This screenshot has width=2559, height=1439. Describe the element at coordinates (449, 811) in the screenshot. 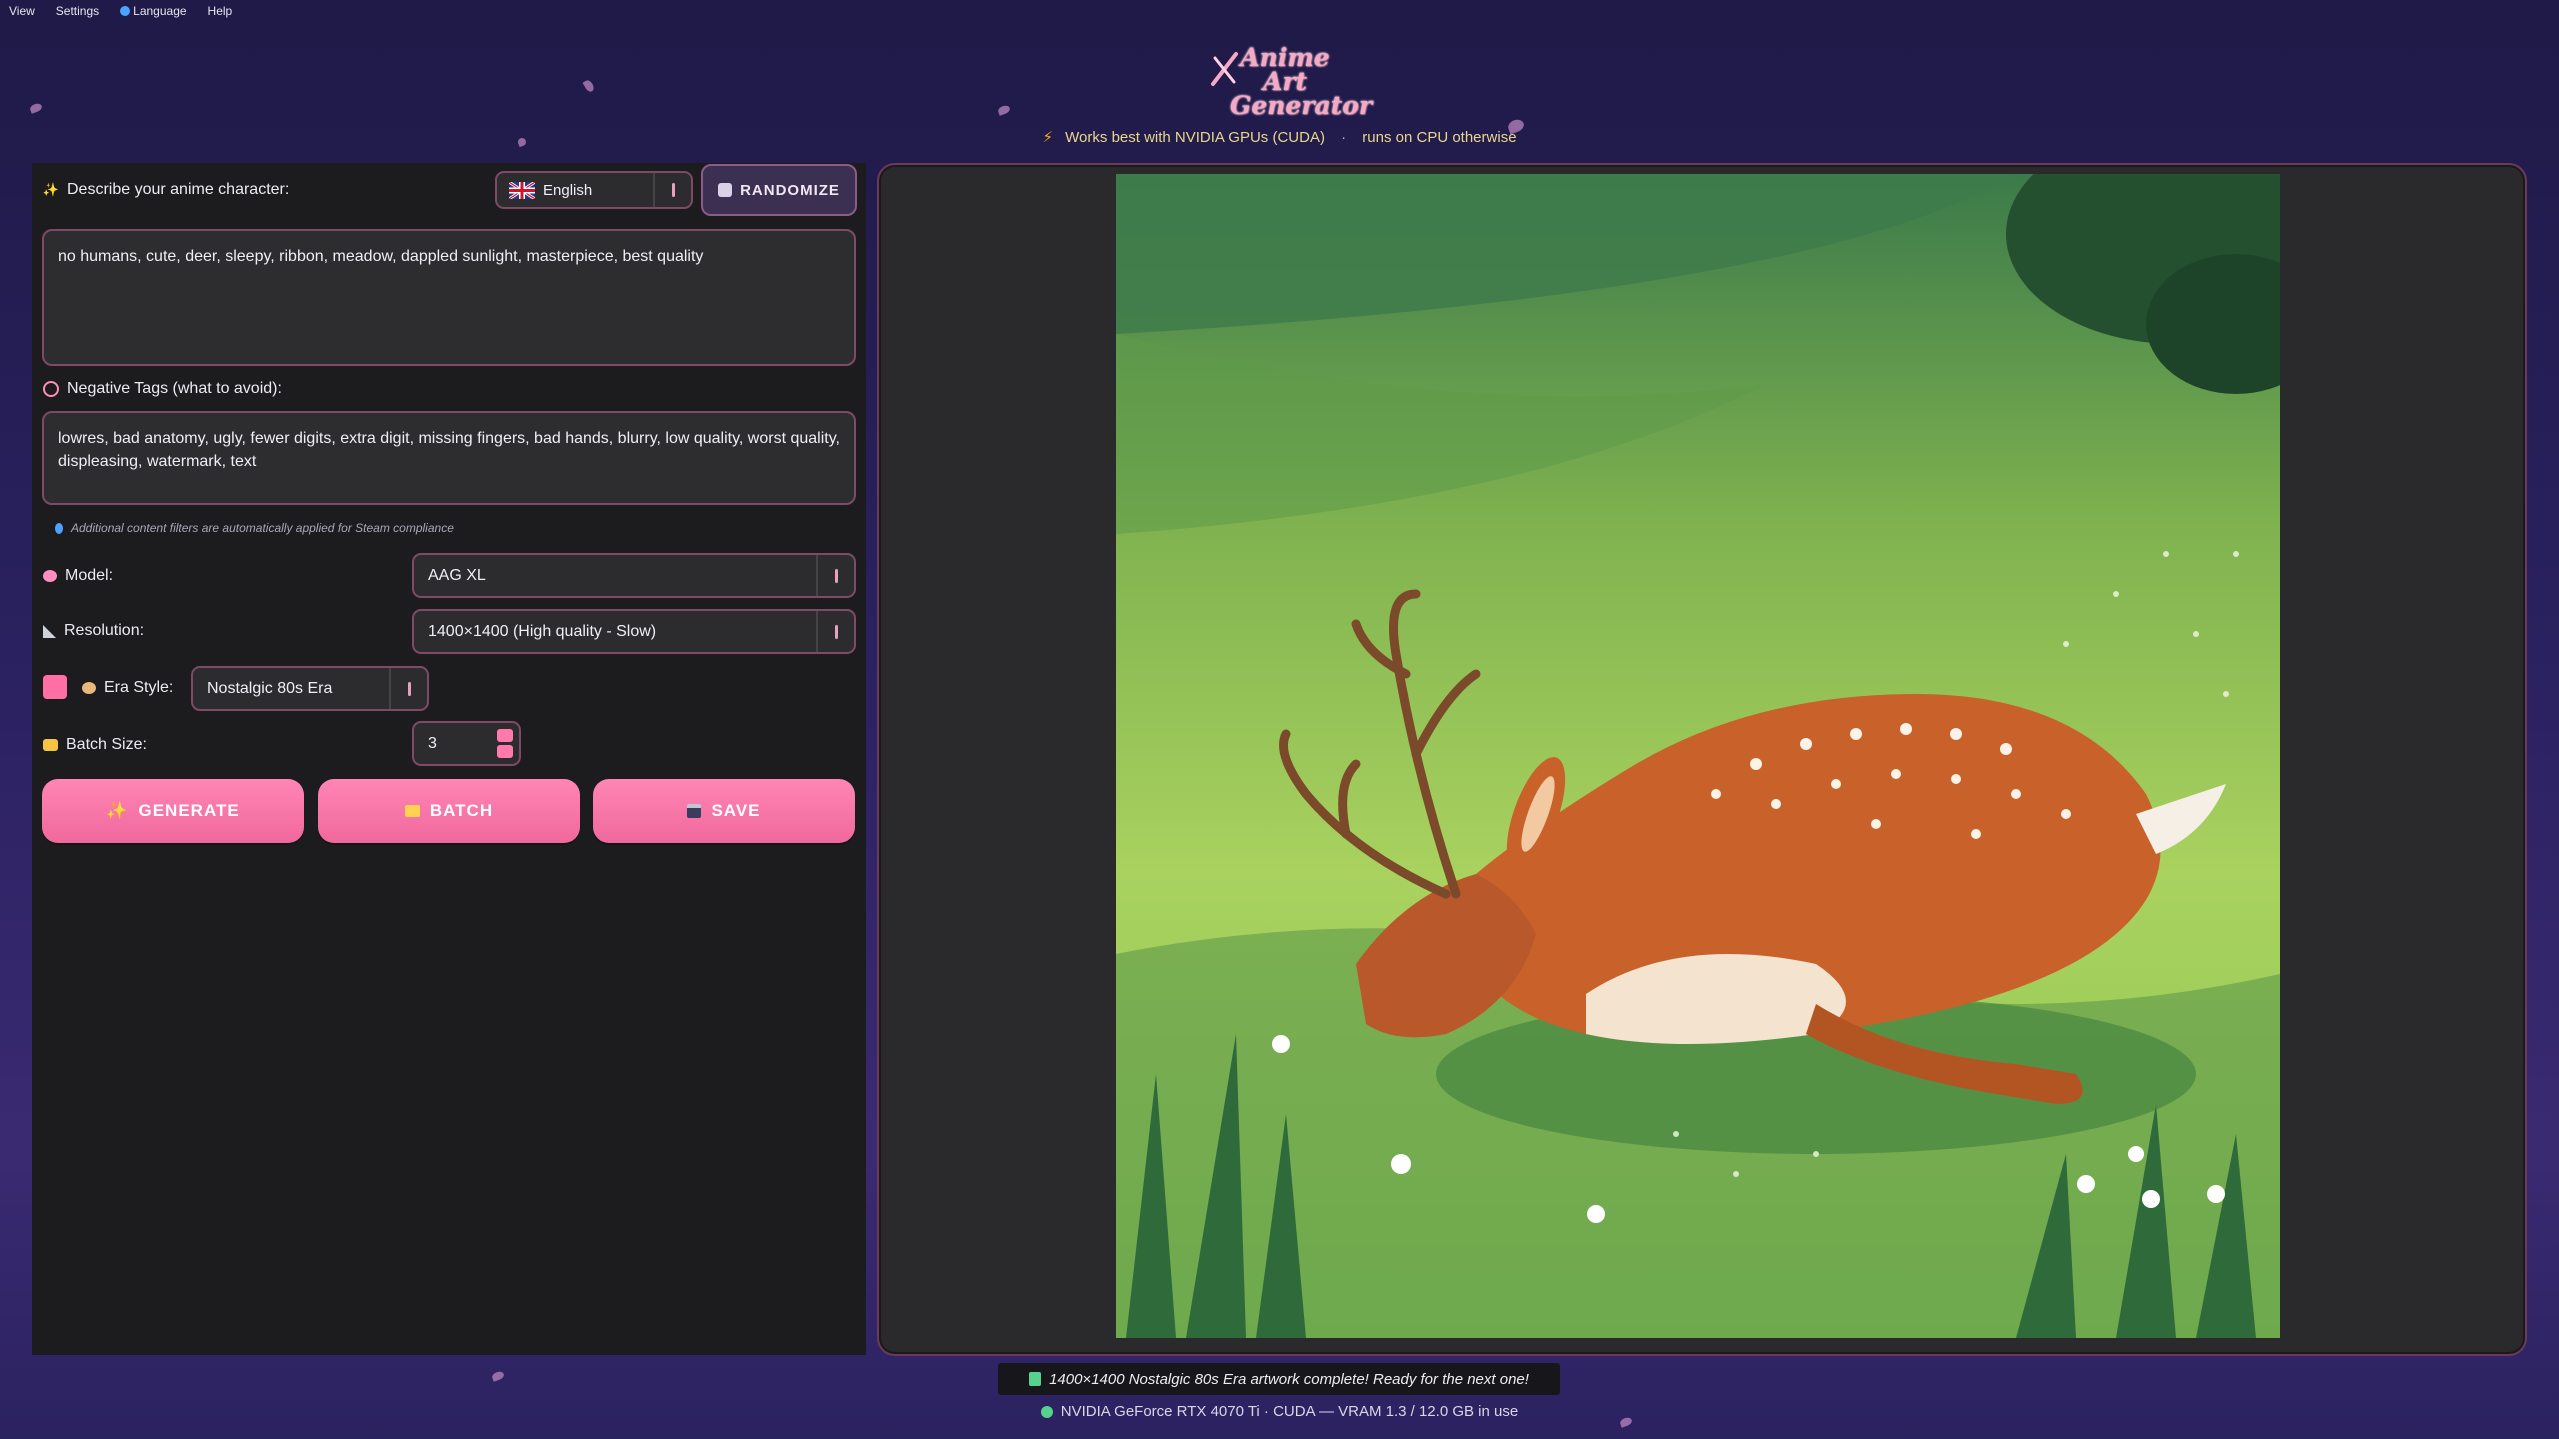

I see `batch-button: BATCH` at that location.